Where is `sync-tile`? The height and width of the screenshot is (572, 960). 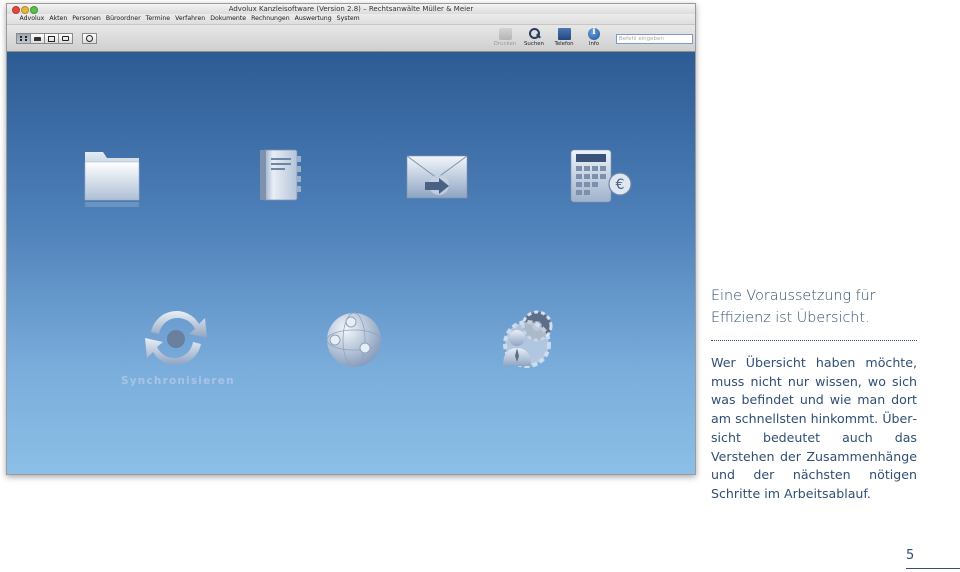
sync-tile is located at coordinates (176, 340).